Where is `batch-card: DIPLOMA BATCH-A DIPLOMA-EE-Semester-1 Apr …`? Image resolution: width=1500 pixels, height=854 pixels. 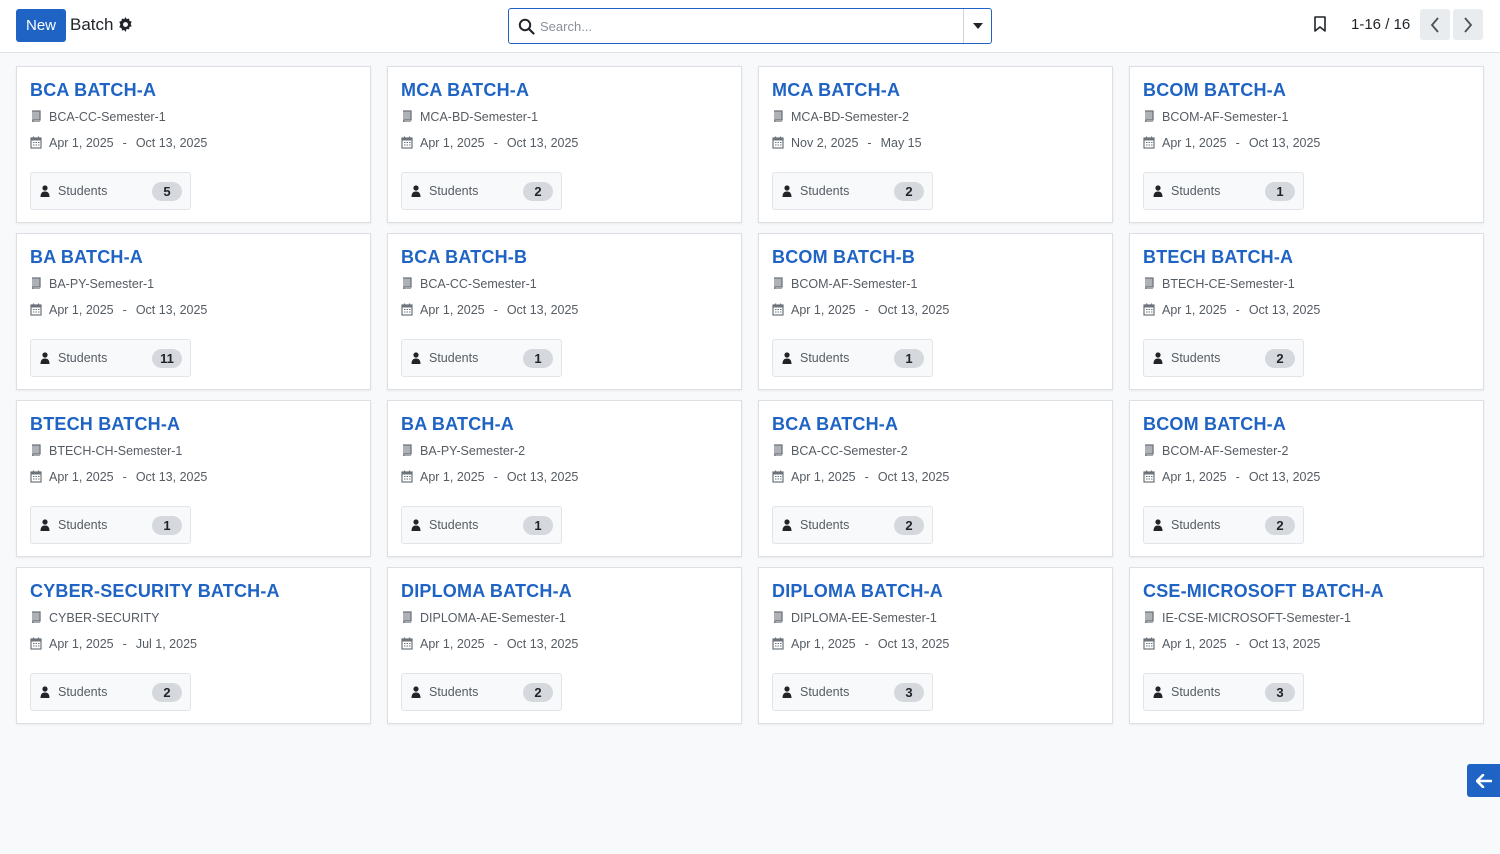 batch-card: DIPLOMA BATCH-A DIPLOMA-EE-Semester-1 Apr … is located at coordinates (935, 645).